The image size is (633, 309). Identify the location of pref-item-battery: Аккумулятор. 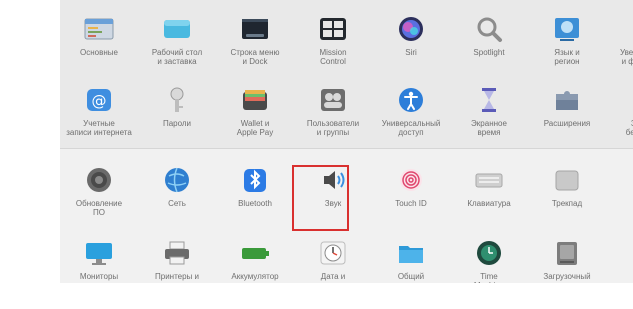
(255, 259).